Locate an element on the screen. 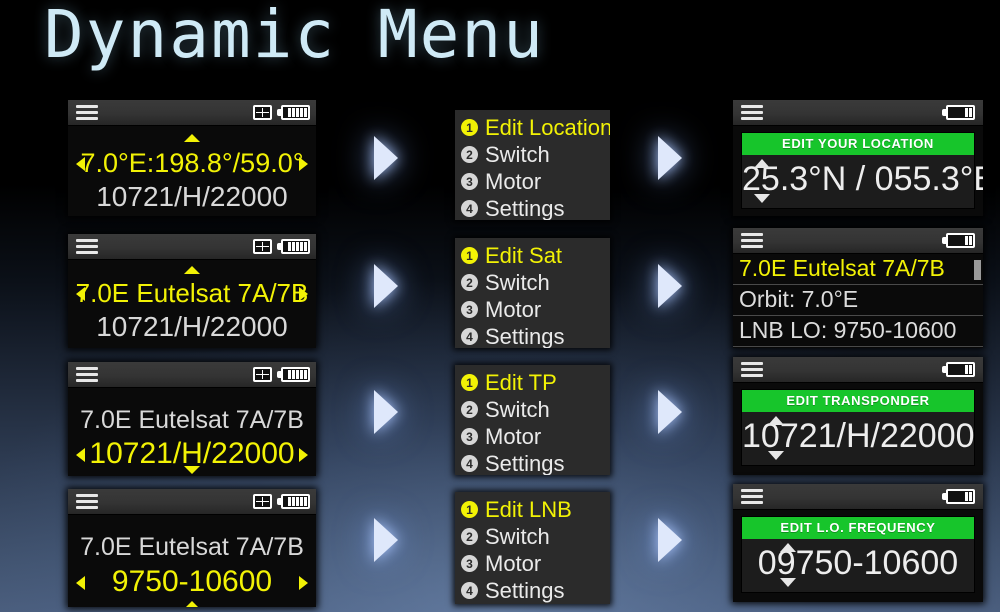 The height and width of the screenshot is (612, 1000). device-screen-location: 7.0°E:198.8°/59.0° 10721/H/22000 is located at coordinates (192, 158).